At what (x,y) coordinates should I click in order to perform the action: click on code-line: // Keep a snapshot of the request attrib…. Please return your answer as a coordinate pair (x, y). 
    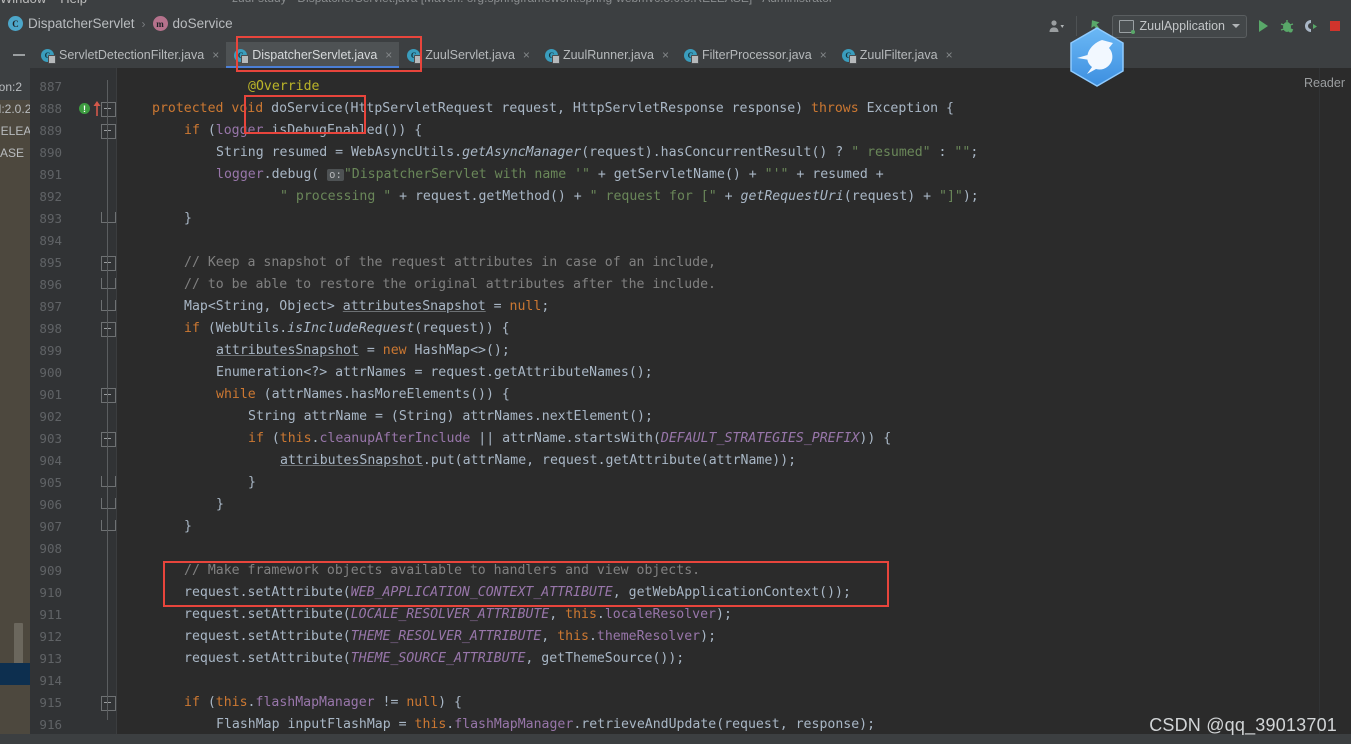
    Looking at the image, I should click on (450, 263).